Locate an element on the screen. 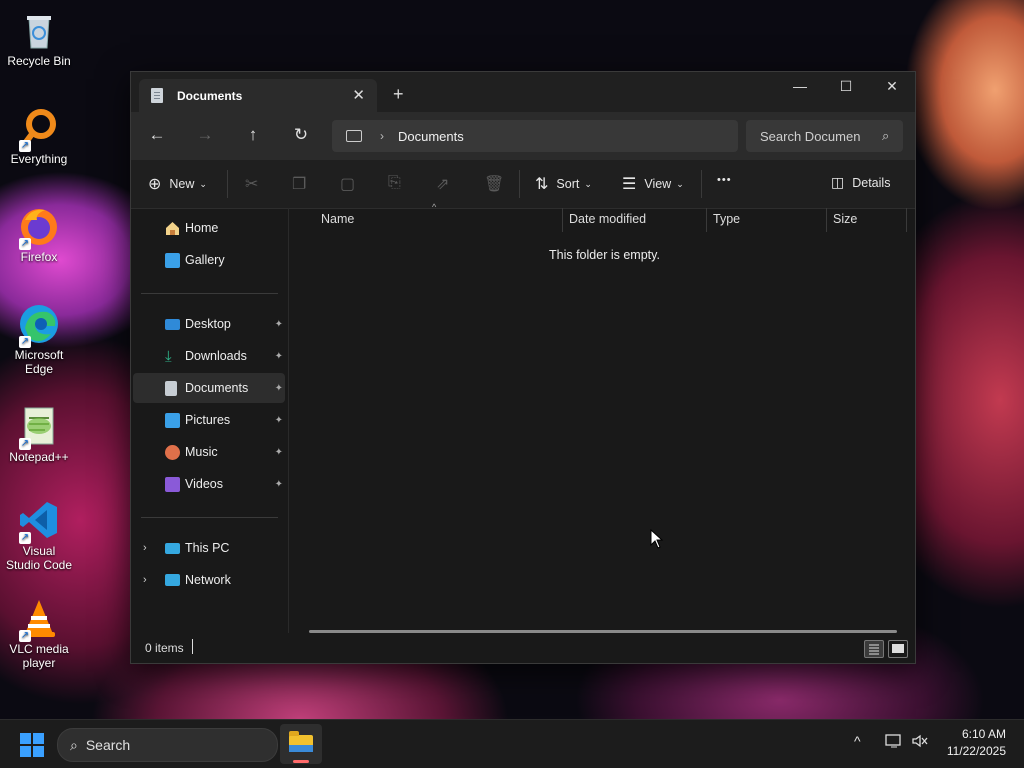 Image resolution: width=1024 pixels, height=768 pixels. back-button: ← is located at coordinates (157, 135).